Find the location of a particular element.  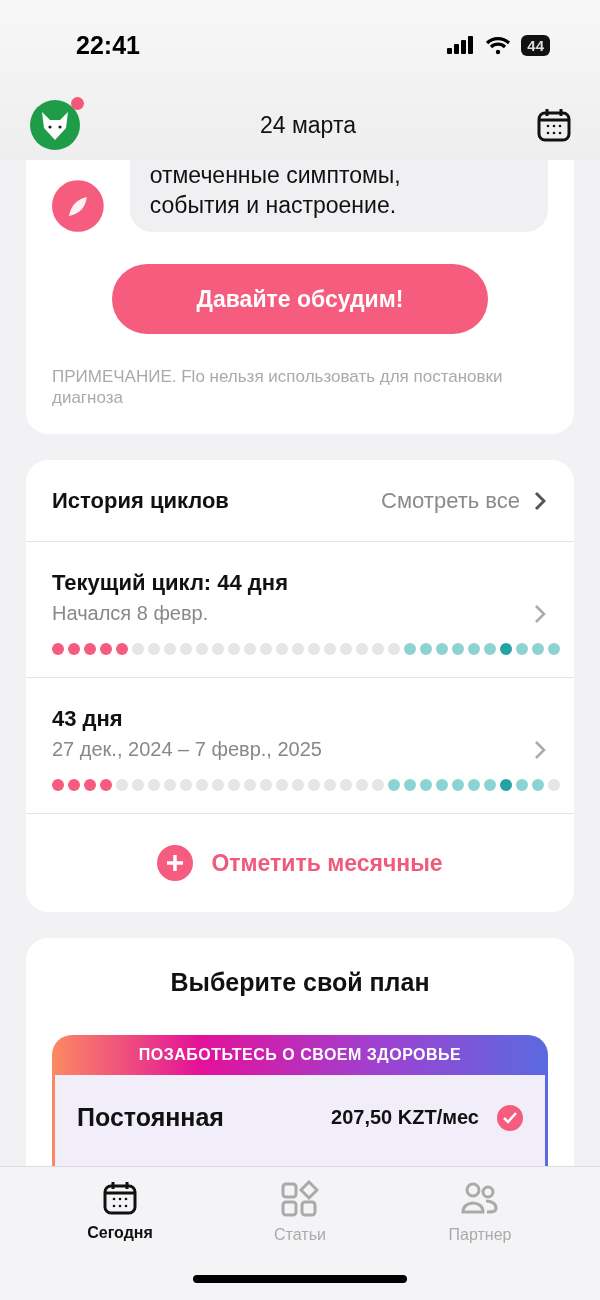

tab: Партнер is located at coordinates (480, 1212).